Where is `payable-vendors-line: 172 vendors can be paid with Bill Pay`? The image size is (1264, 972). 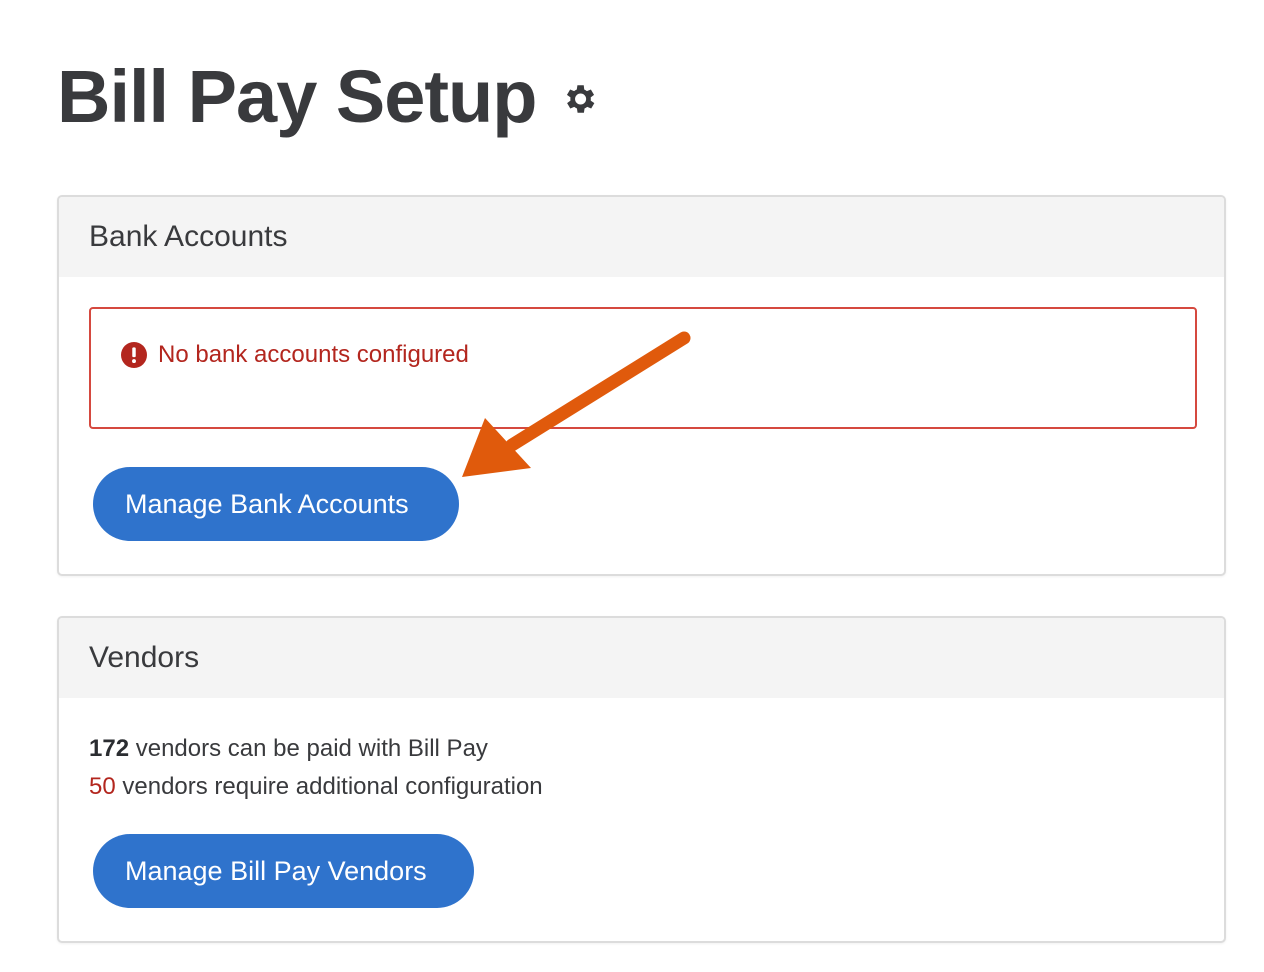
payable-vendors-line: 172 vendors can be paid with Bill Pay is located at coordinates (316, 749).